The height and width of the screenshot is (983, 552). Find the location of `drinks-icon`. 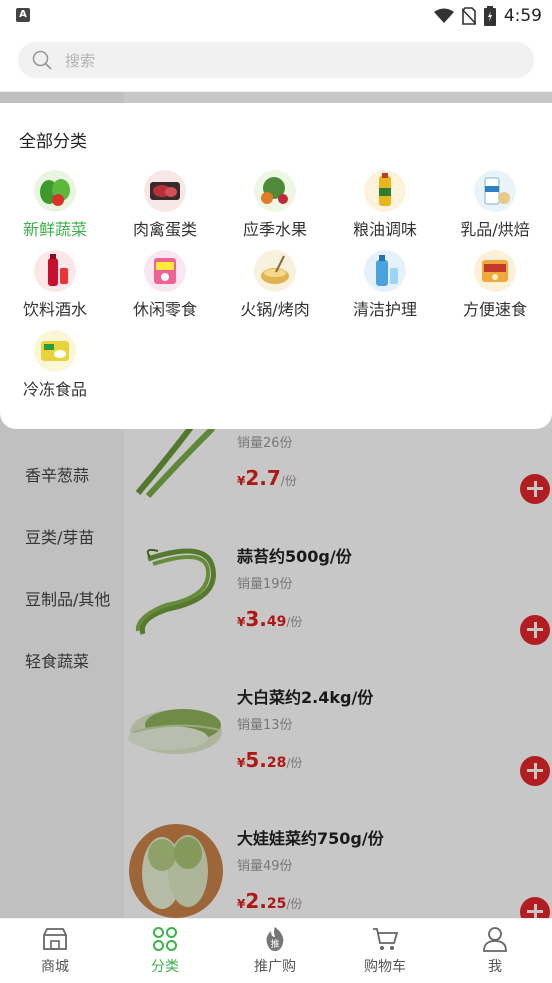

drinks-icon is located at coordinates (55, 271).